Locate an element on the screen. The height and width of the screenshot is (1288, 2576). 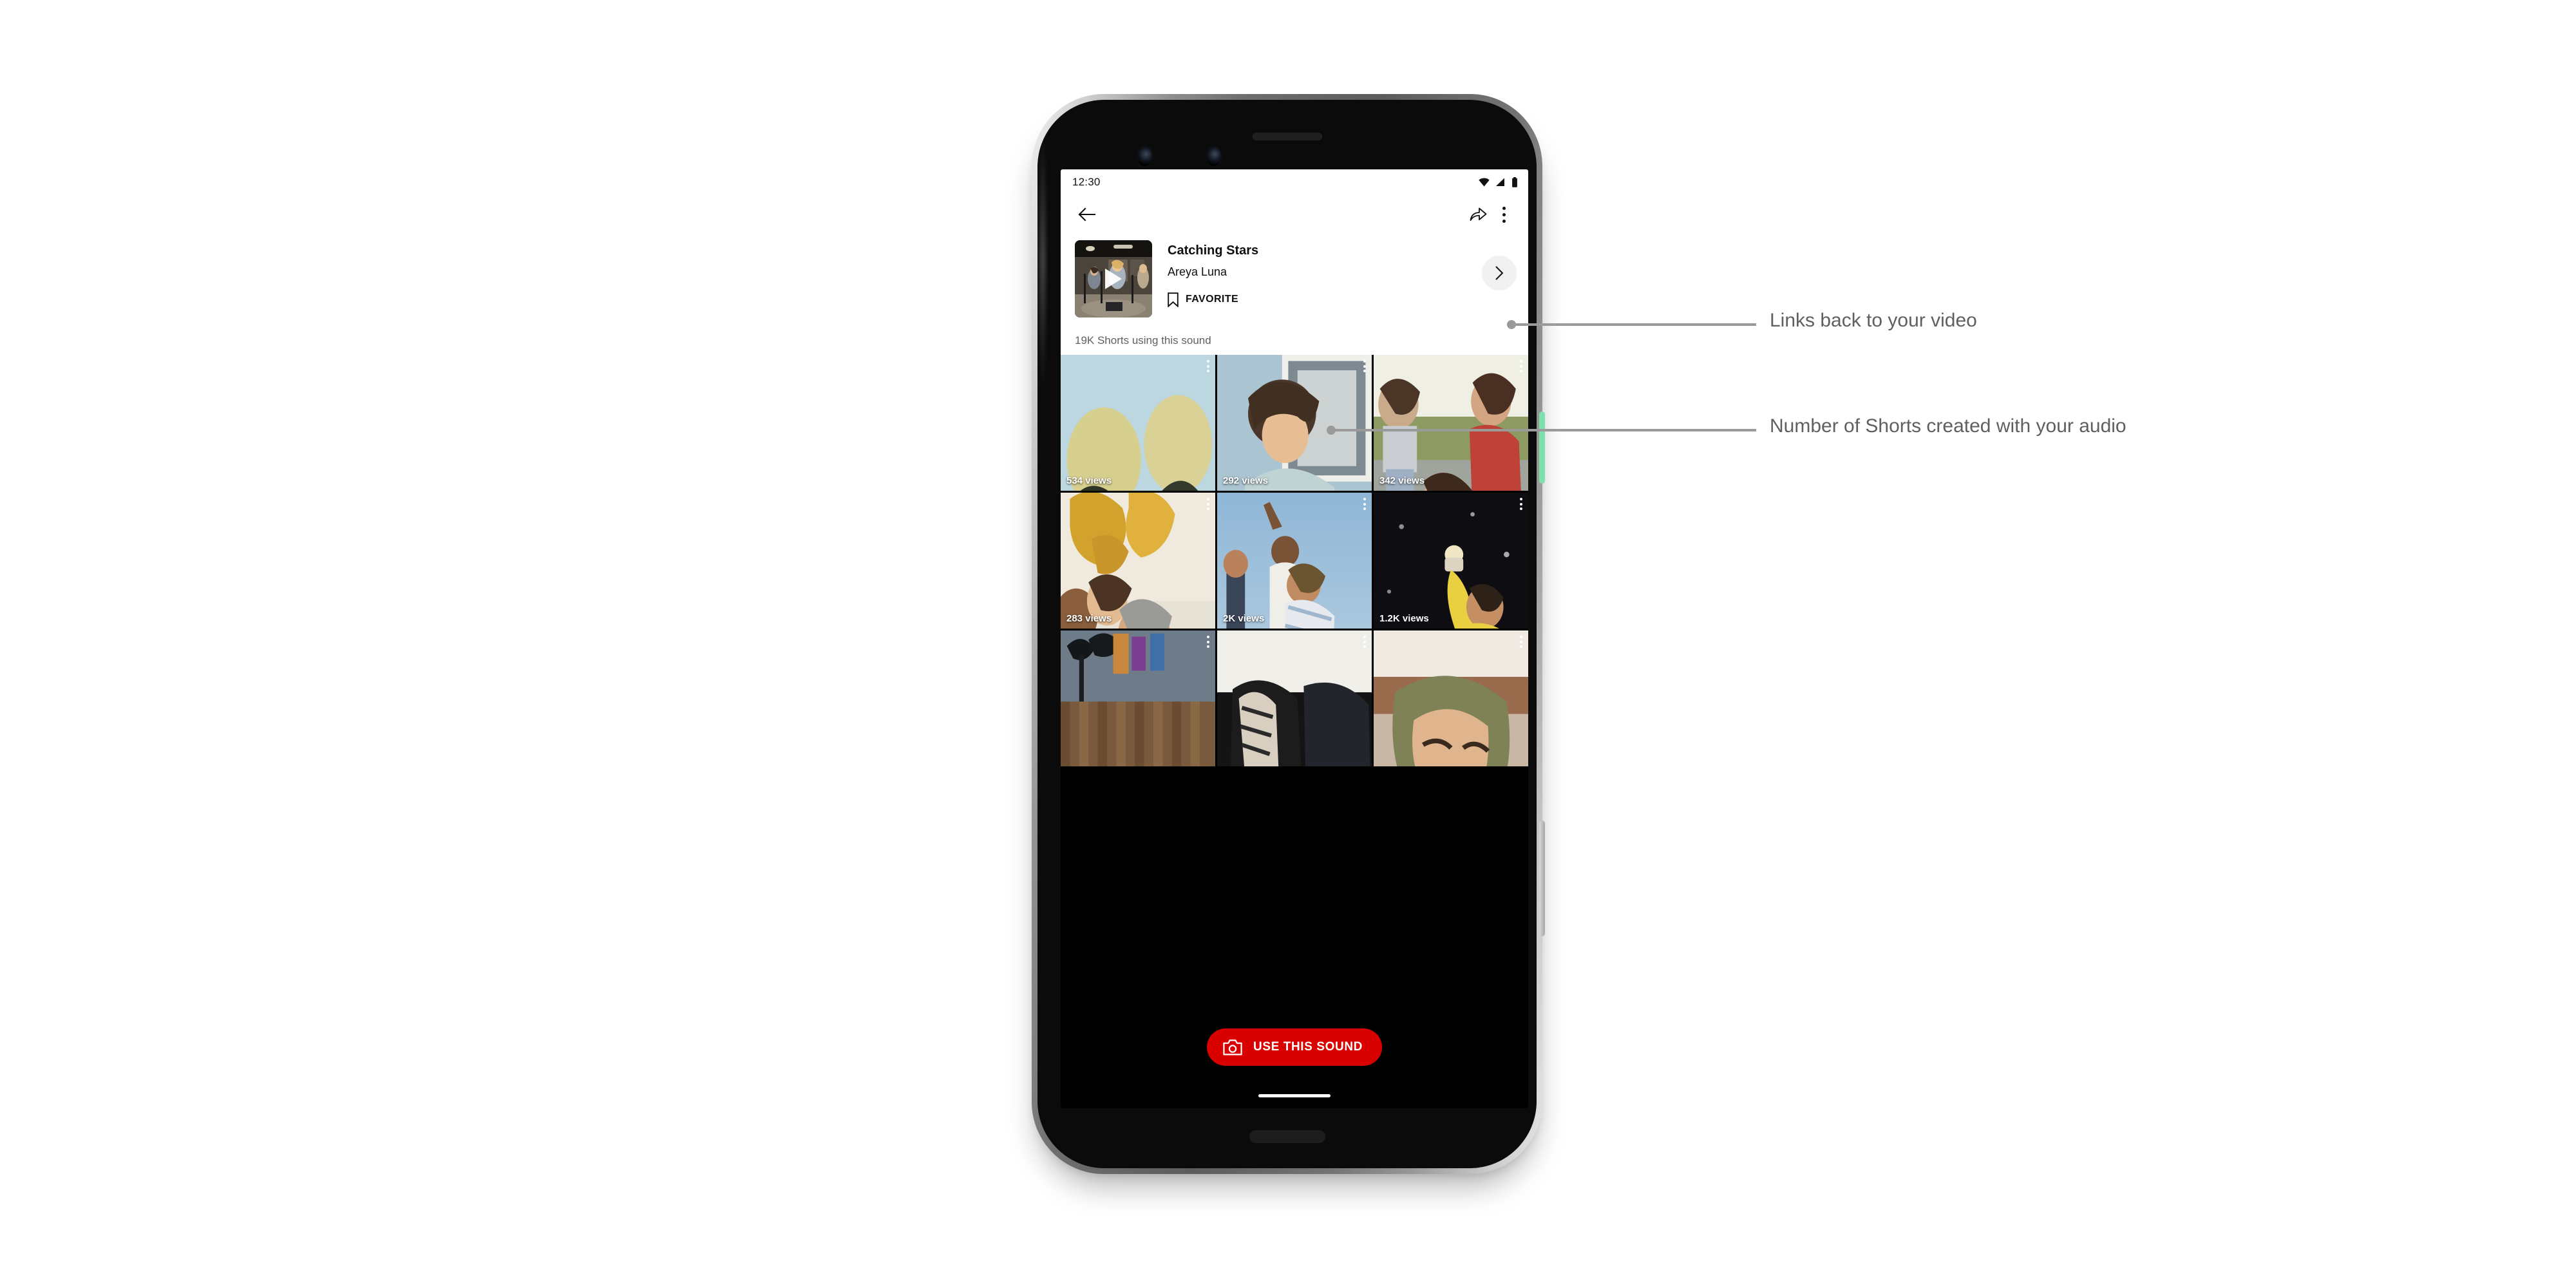
use-this-sound-button: USE THIS SOUND is located at coordinates (1294, 1047).